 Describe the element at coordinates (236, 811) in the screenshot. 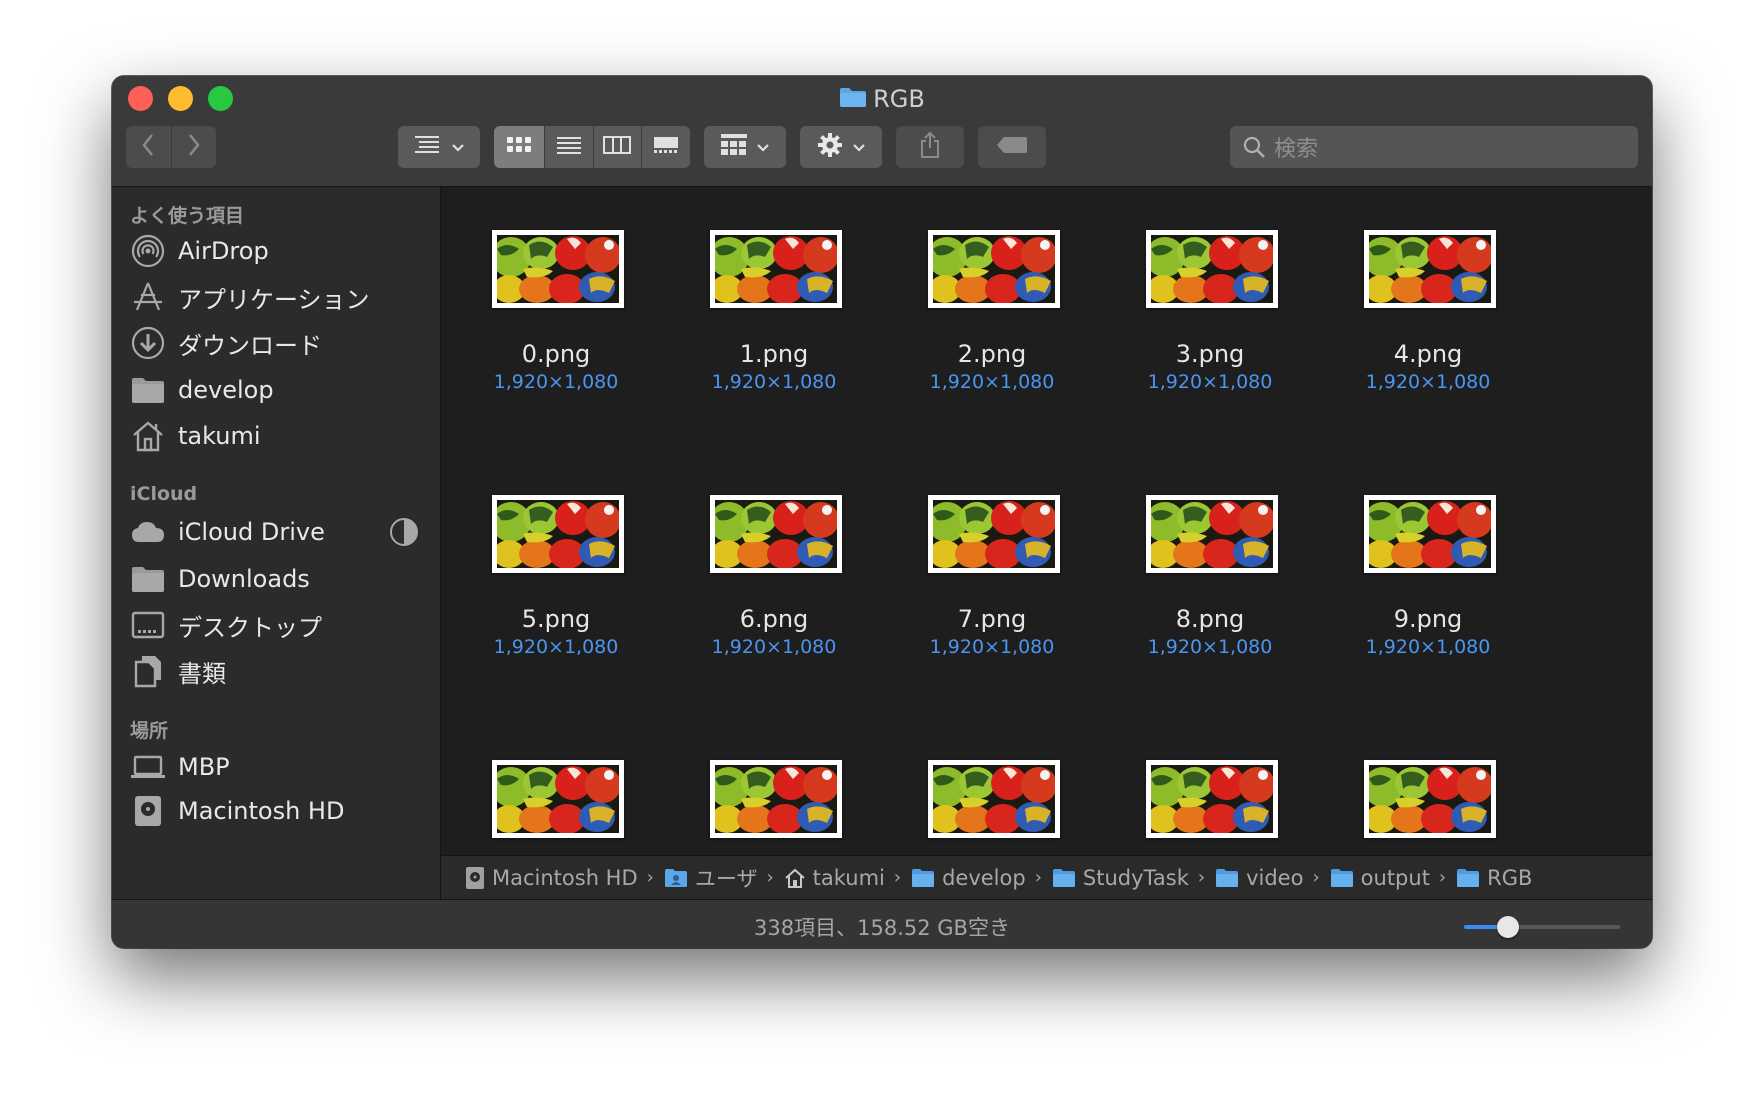

I see `sidebar-item-macintosh-hd: Macintosh HD` at that location.